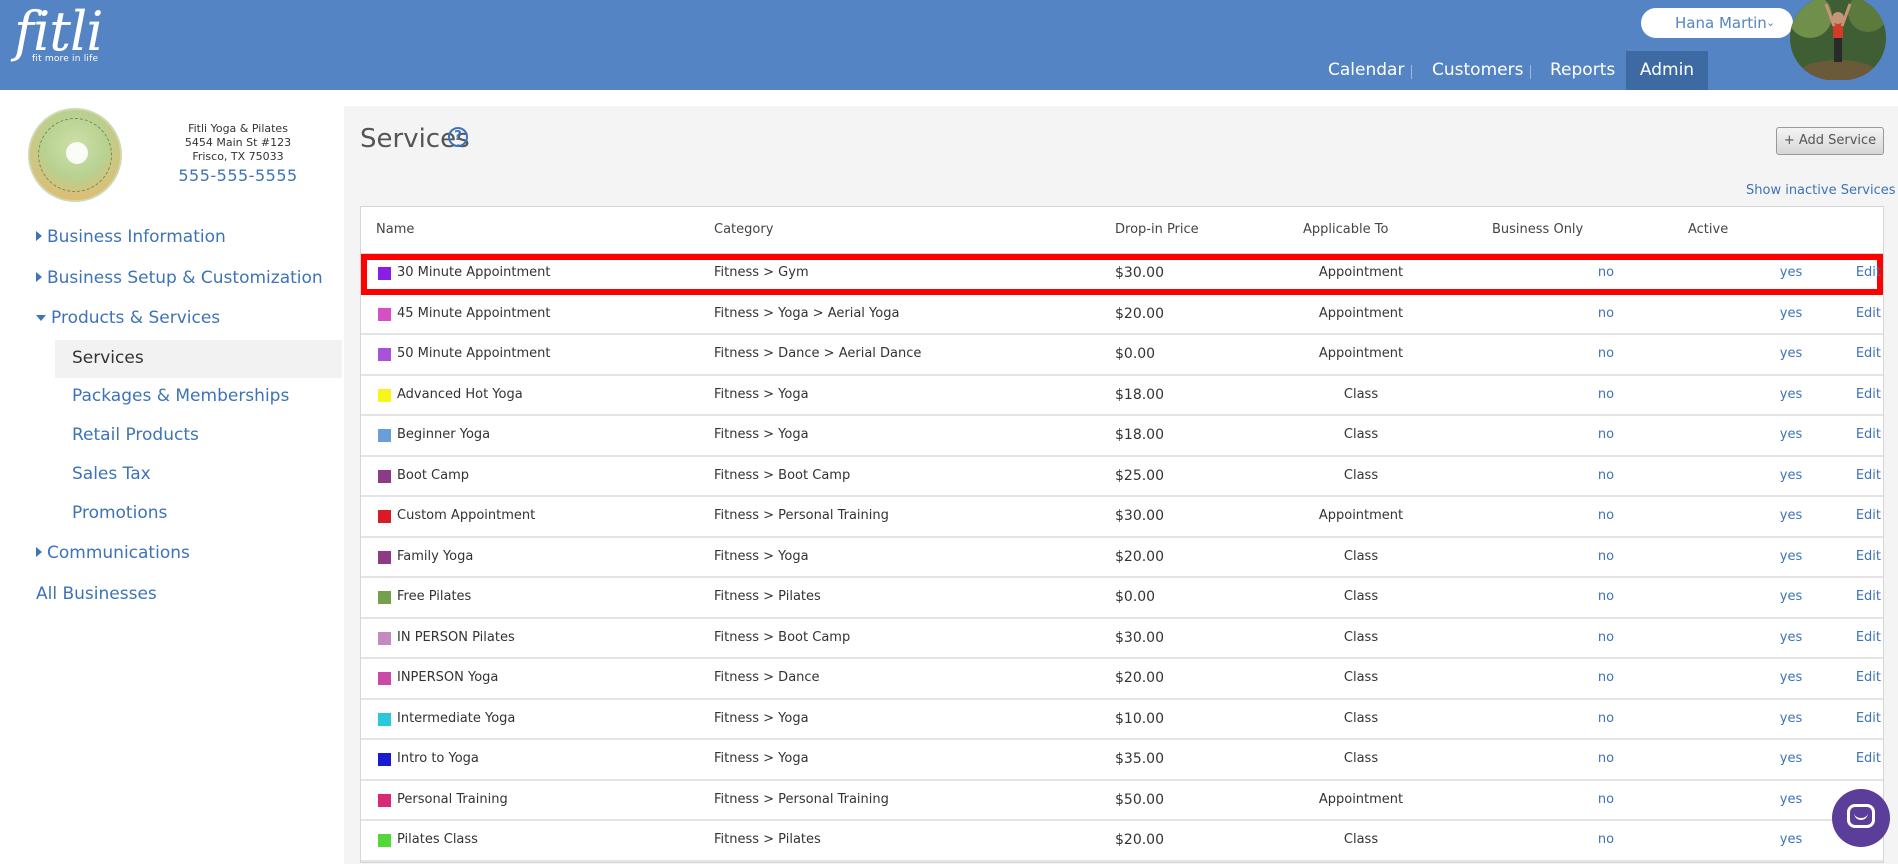  Describe the element at coordinates (456, 719) in the screenshot. I see `service-name: Intermediate Yoga` at that location.